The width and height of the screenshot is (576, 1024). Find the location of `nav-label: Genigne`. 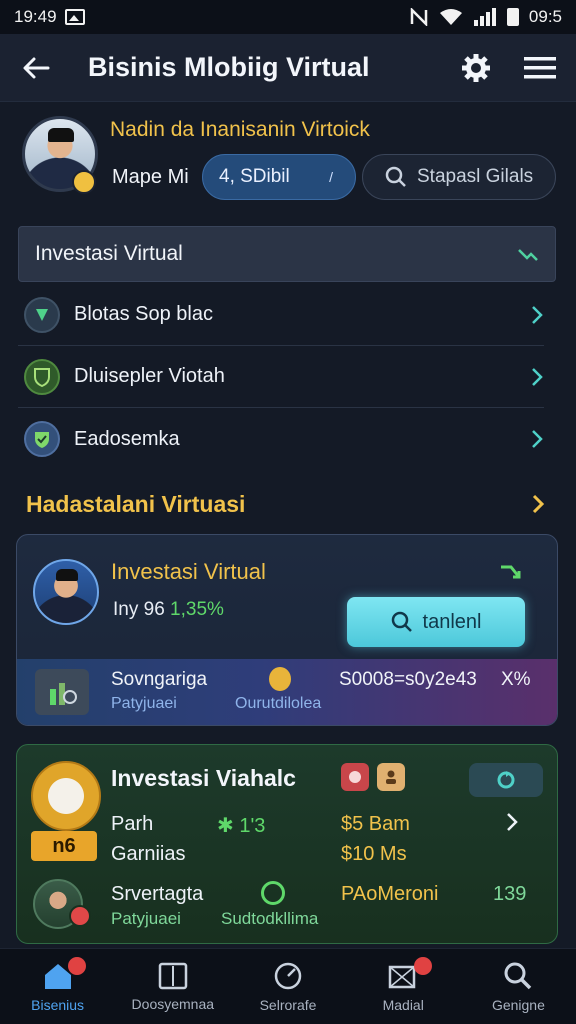

nav-label: Genigne is located at coordinates (518, 1004).